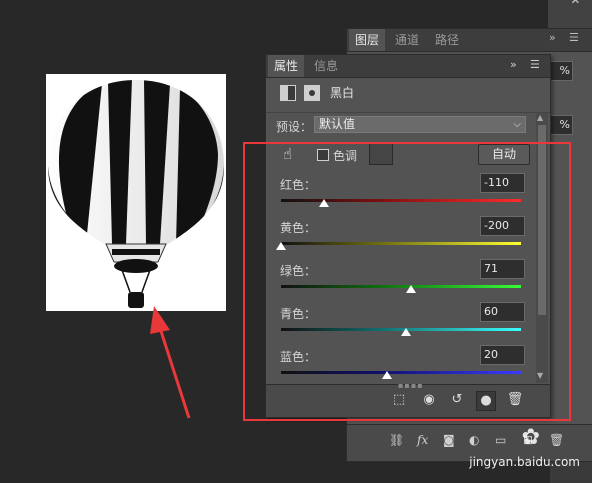 The image size is (592, 483). What do you see at coordinates (542, 220) in the screenshot?
I see `scrollbar-thumb` at bounding box center [542, 220].